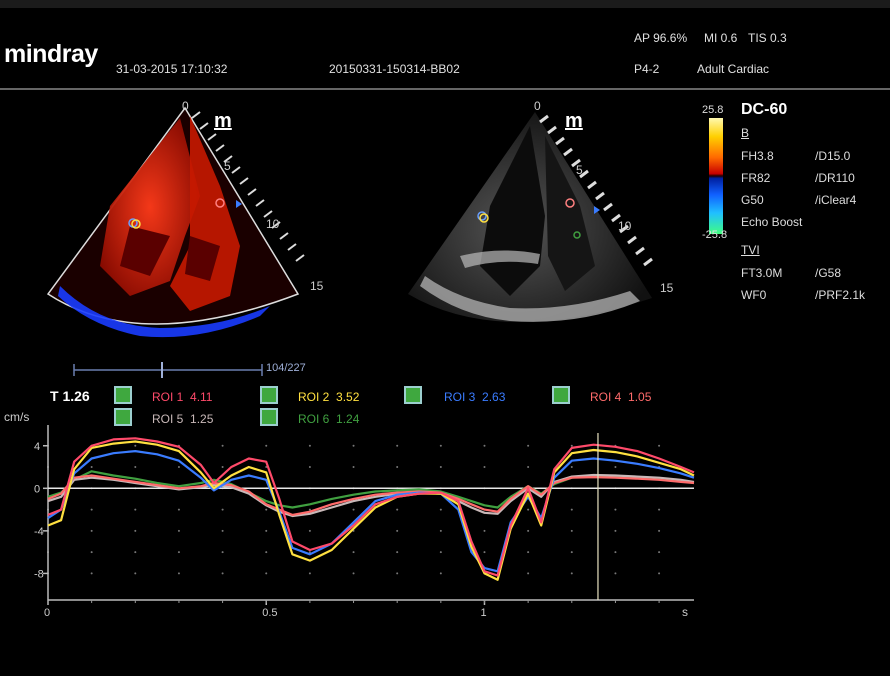  I want to click on acoustic-power: AP 96.6%, so click(661, 38).